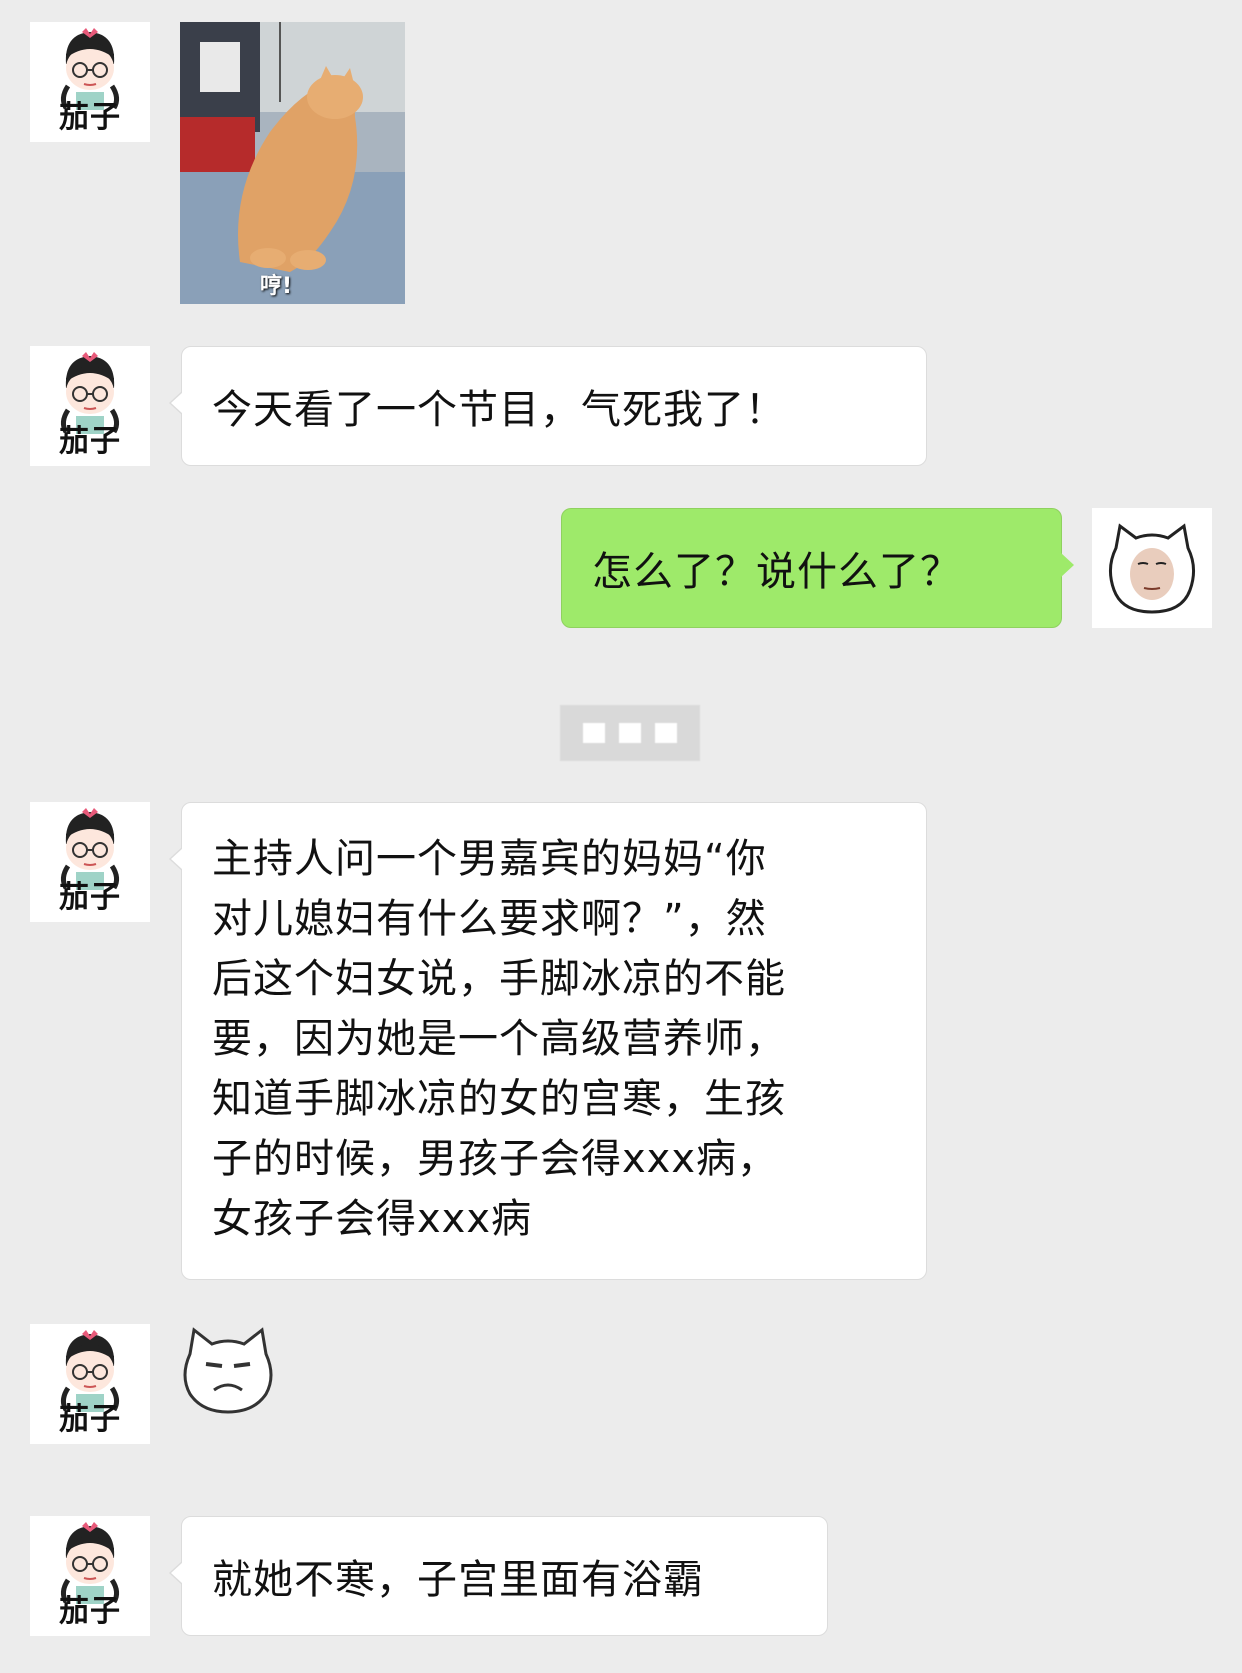 Image resolution: width=1242 pixels, height=1673 pixels. Describe the element at coordinates (458, 1580) in the screenshot. I see `message-text: 就她不寒，子宫里面有浴霸` at that location.